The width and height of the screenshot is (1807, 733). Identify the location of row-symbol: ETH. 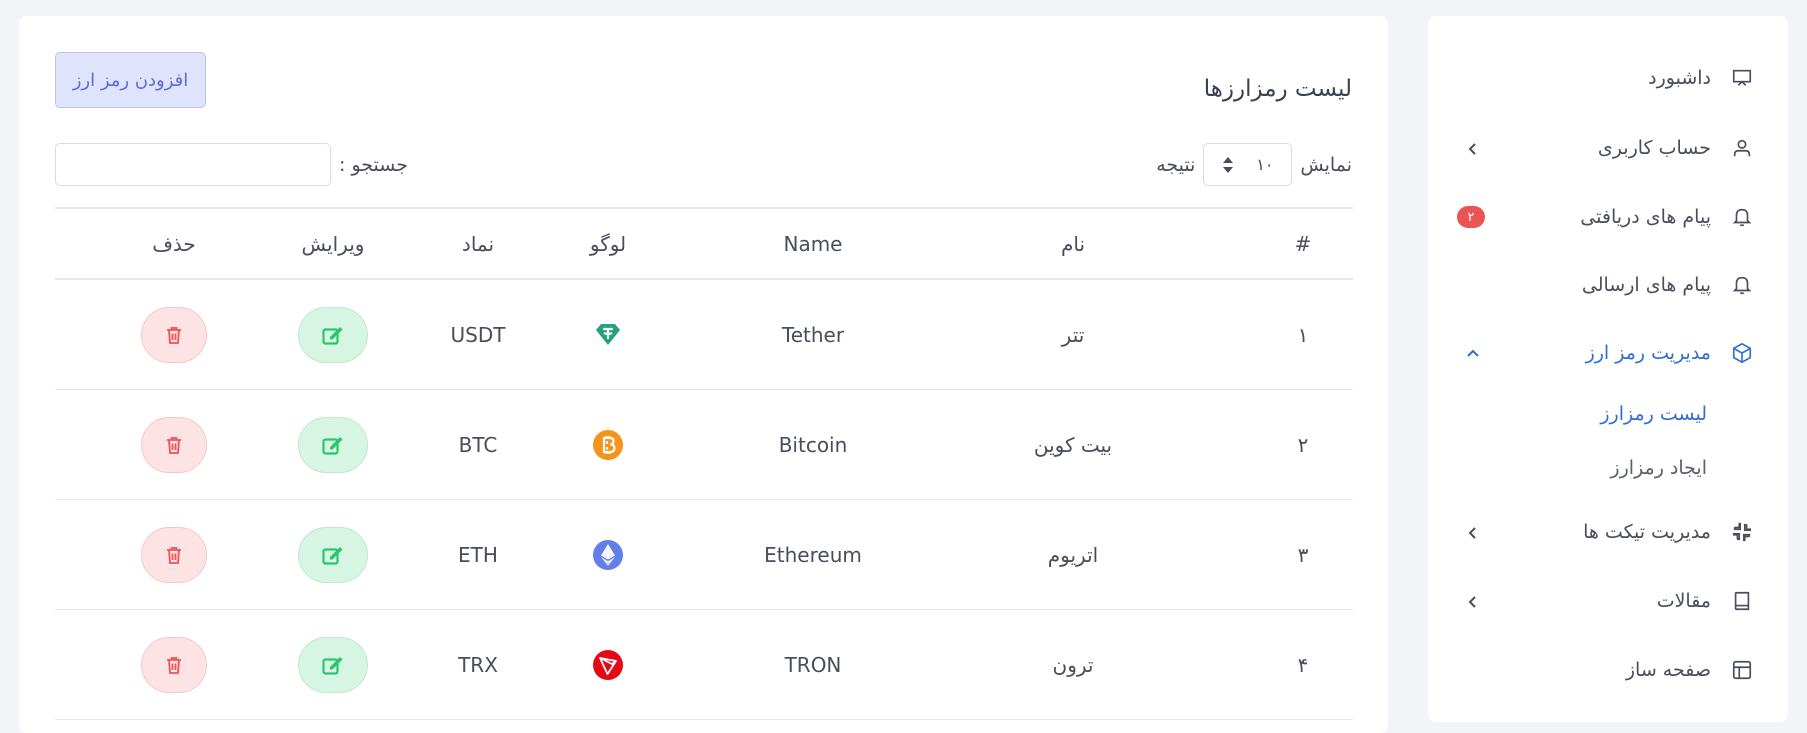
(478, 554).